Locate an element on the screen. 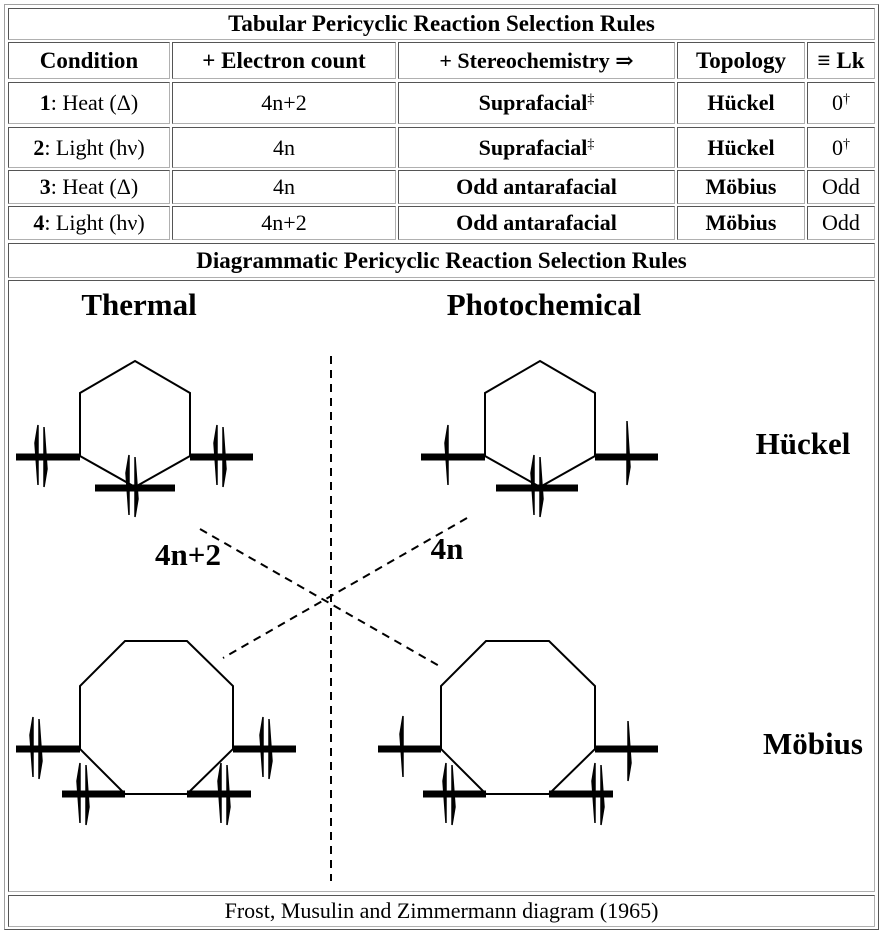 This screenshot has width=883, height=934. row-condition: 4: Light (hν) is located at coordinates (89, 223).